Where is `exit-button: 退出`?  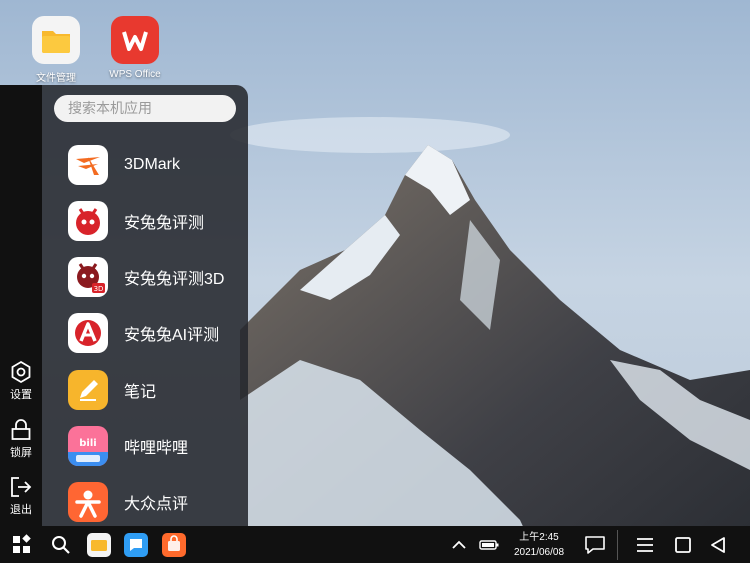 exit-button: 退出 is located at coordinates (21, 496).